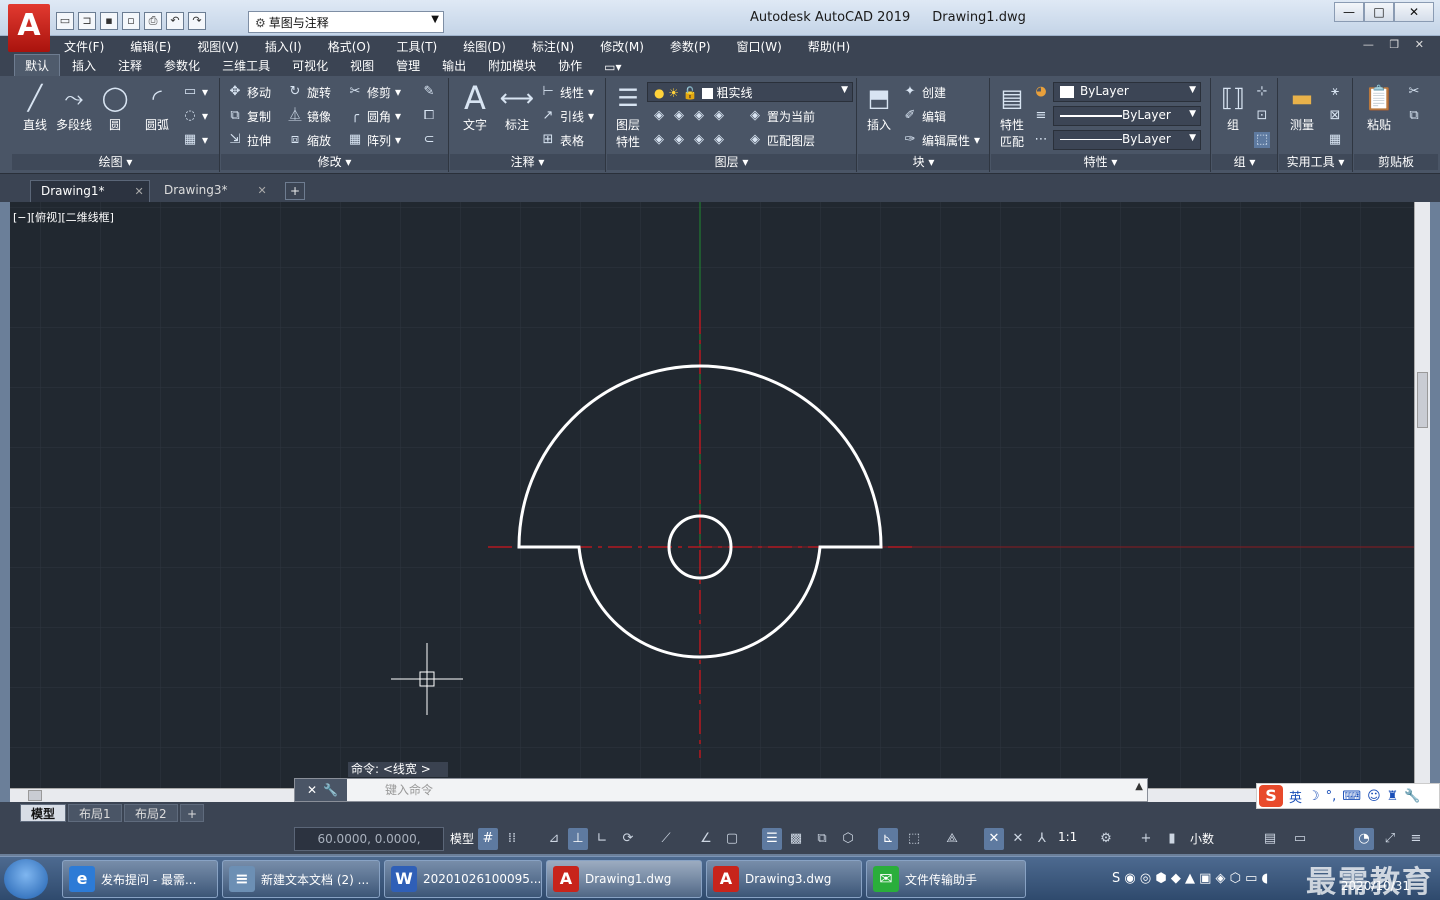  Describe the element at coordinates (1414, 92) in the screenshot. I see `cut-icon: ✂` at that location.